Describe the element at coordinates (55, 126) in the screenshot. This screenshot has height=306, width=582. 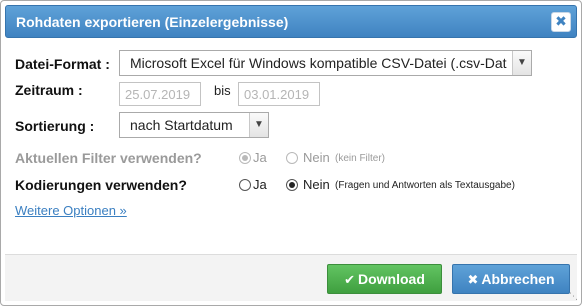
I see `sortierung-label: Sortierung :` at that location.